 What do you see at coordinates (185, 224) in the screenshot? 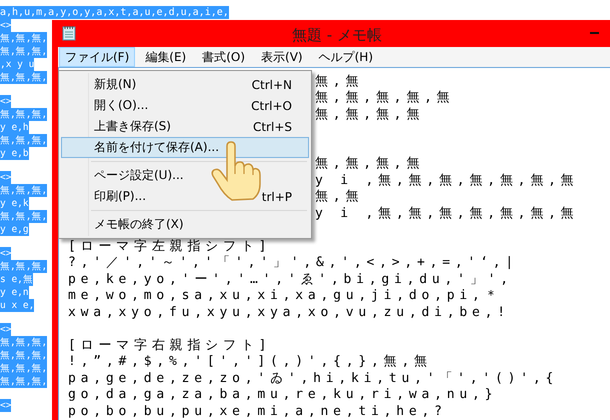
I see `menu-entry: メモ帳の終了(X)` at bounding box center [185, 224].